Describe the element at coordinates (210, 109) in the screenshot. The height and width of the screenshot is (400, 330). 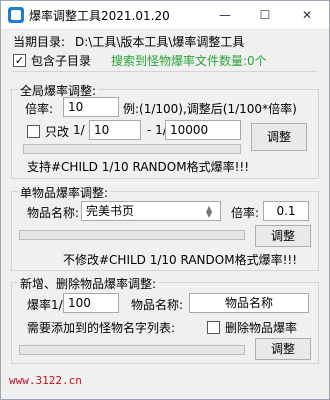
I see `global-example-text: 例:(1/100),调整后(1/100*倍率)` at that location.